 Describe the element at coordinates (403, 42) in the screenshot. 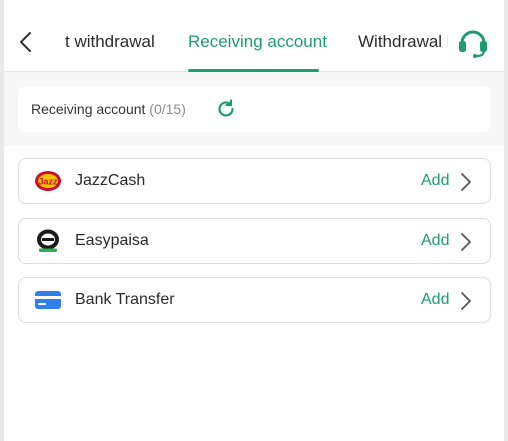

I see `tab-withdrawal-log: Withdrawal l` at that location.